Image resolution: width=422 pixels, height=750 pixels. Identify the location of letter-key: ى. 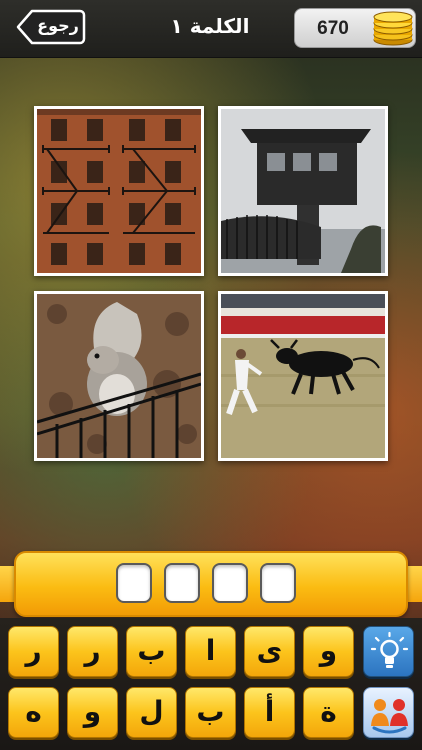
(269, 651).